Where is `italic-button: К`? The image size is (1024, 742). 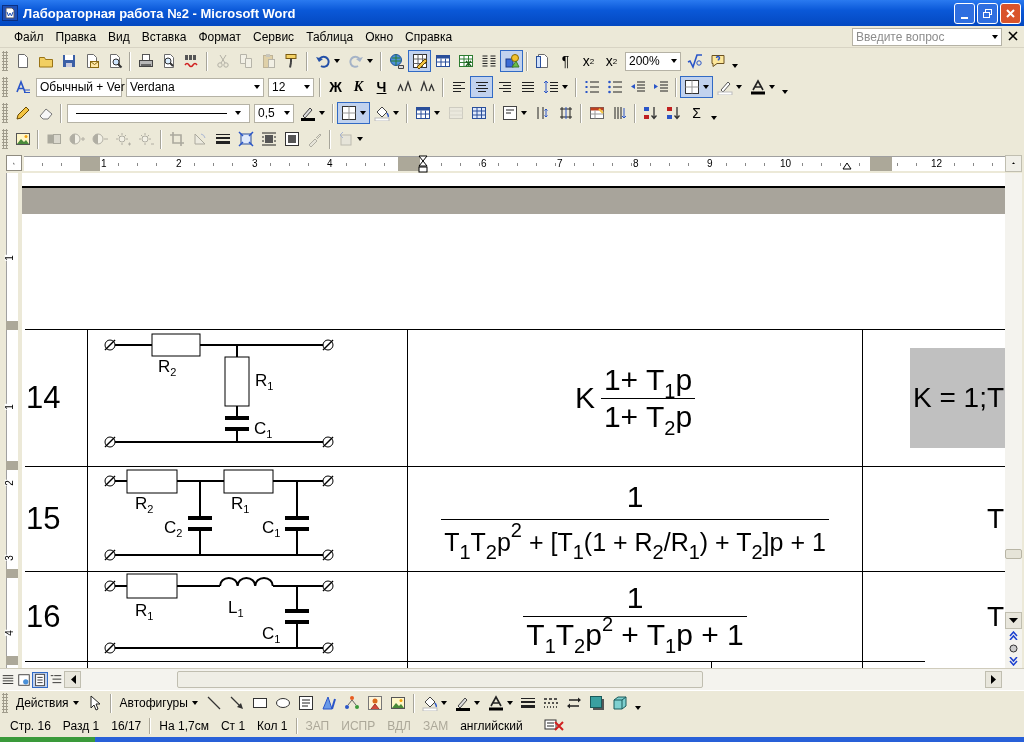 italic-button: К is located at coordinates (358, 87).